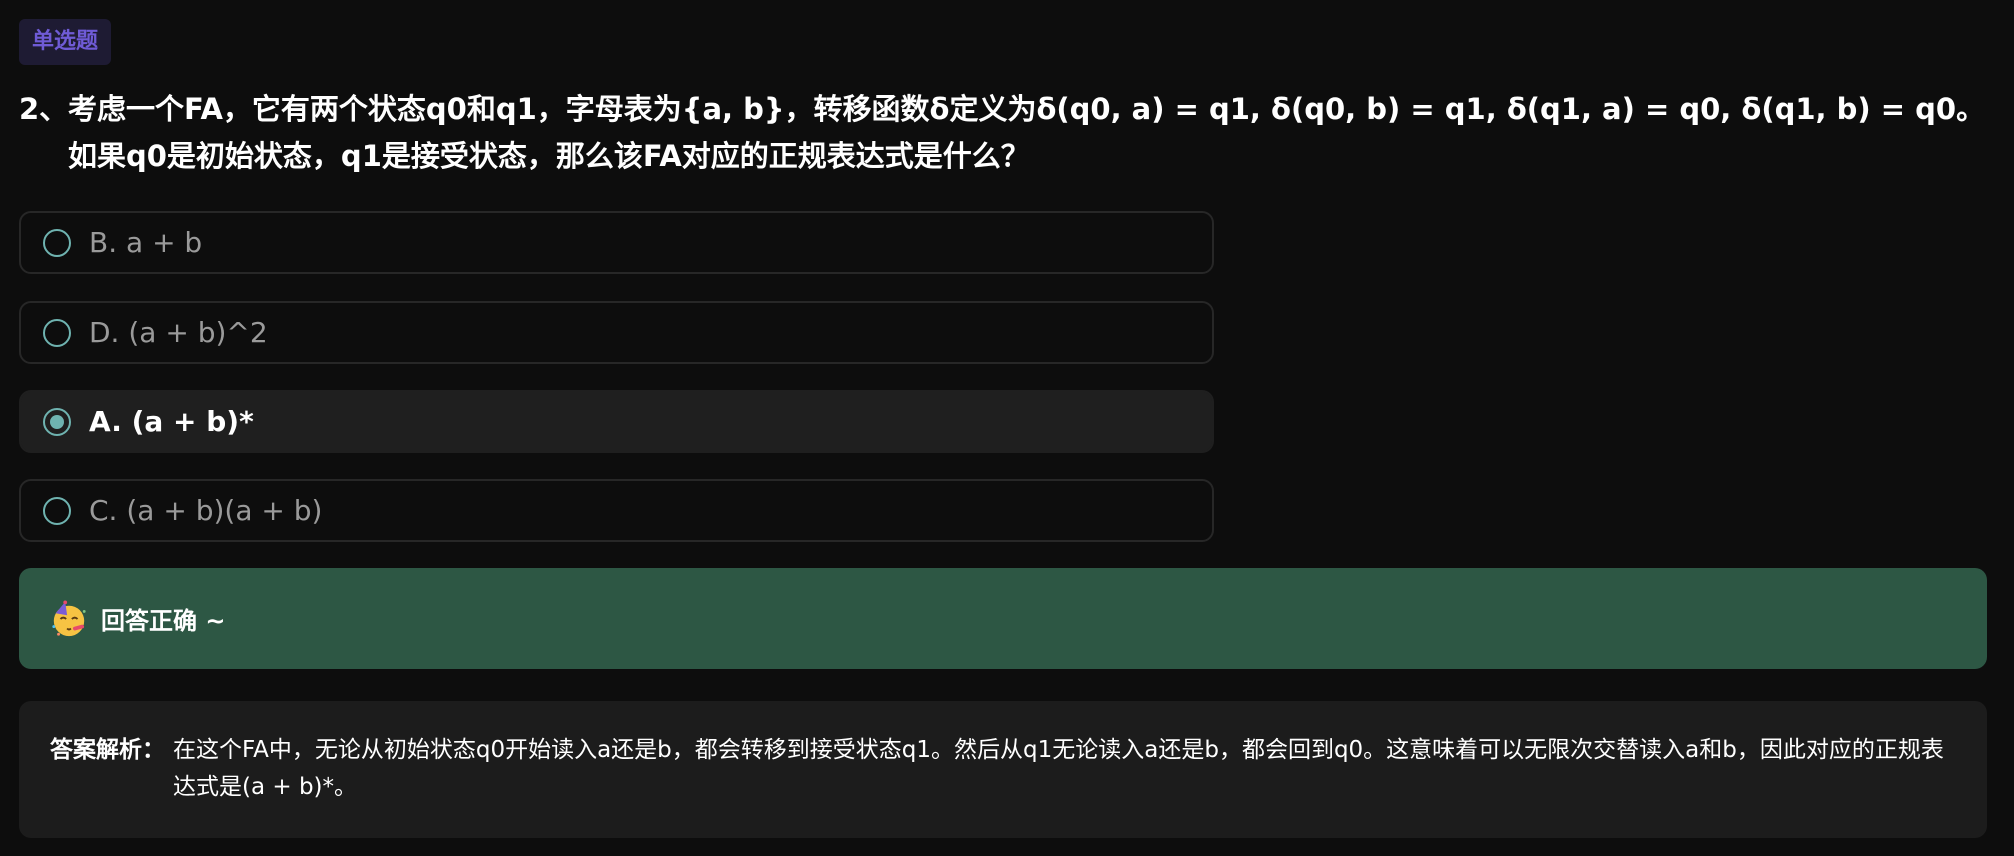 This screenshot has width=2014, height=856. What do you see at coordinates (146, 242) in the screenshot?
I see `option-label: B. a + b` at bounding box center [146, 242].